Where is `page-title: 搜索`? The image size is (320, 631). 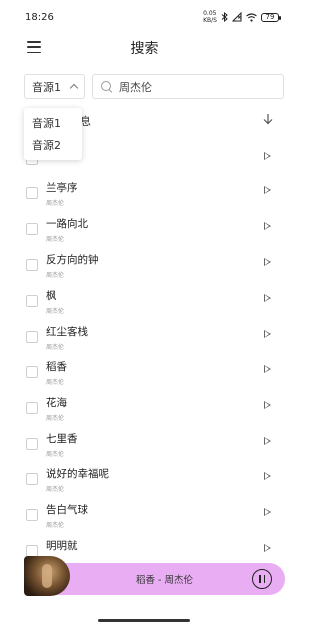
page-title: 搜索 is located at coordinates (144, 49).